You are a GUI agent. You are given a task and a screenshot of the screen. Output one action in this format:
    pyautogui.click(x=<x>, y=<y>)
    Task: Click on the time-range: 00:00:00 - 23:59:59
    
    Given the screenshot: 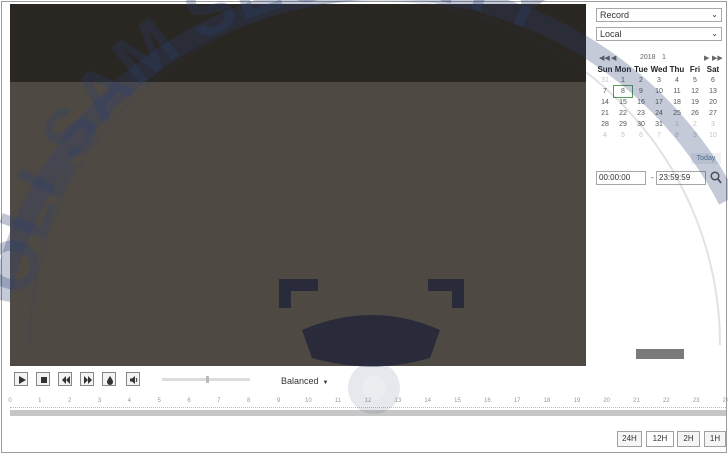 What is the action you would take?
    pyautogui.click(x=660, y=179)
    